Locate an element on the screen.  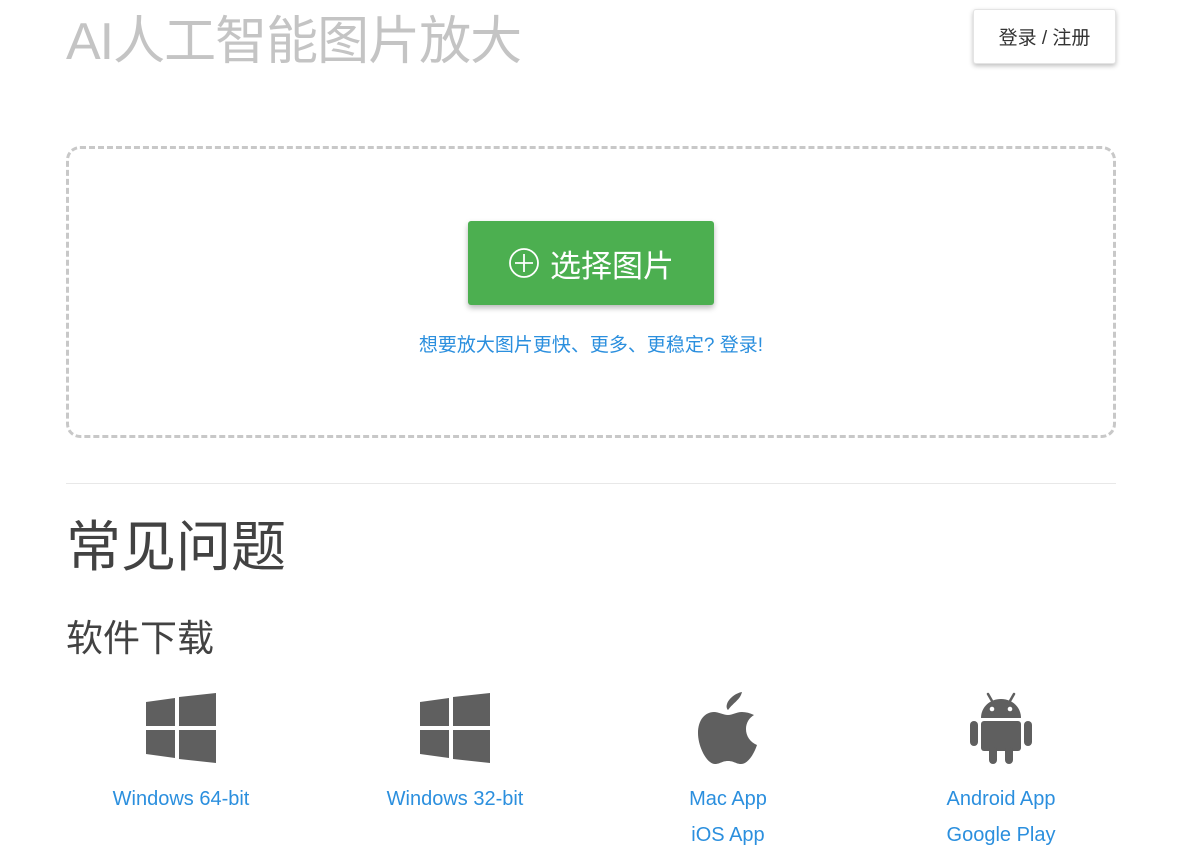
download-item-android is located at coordinates (1001, 728).